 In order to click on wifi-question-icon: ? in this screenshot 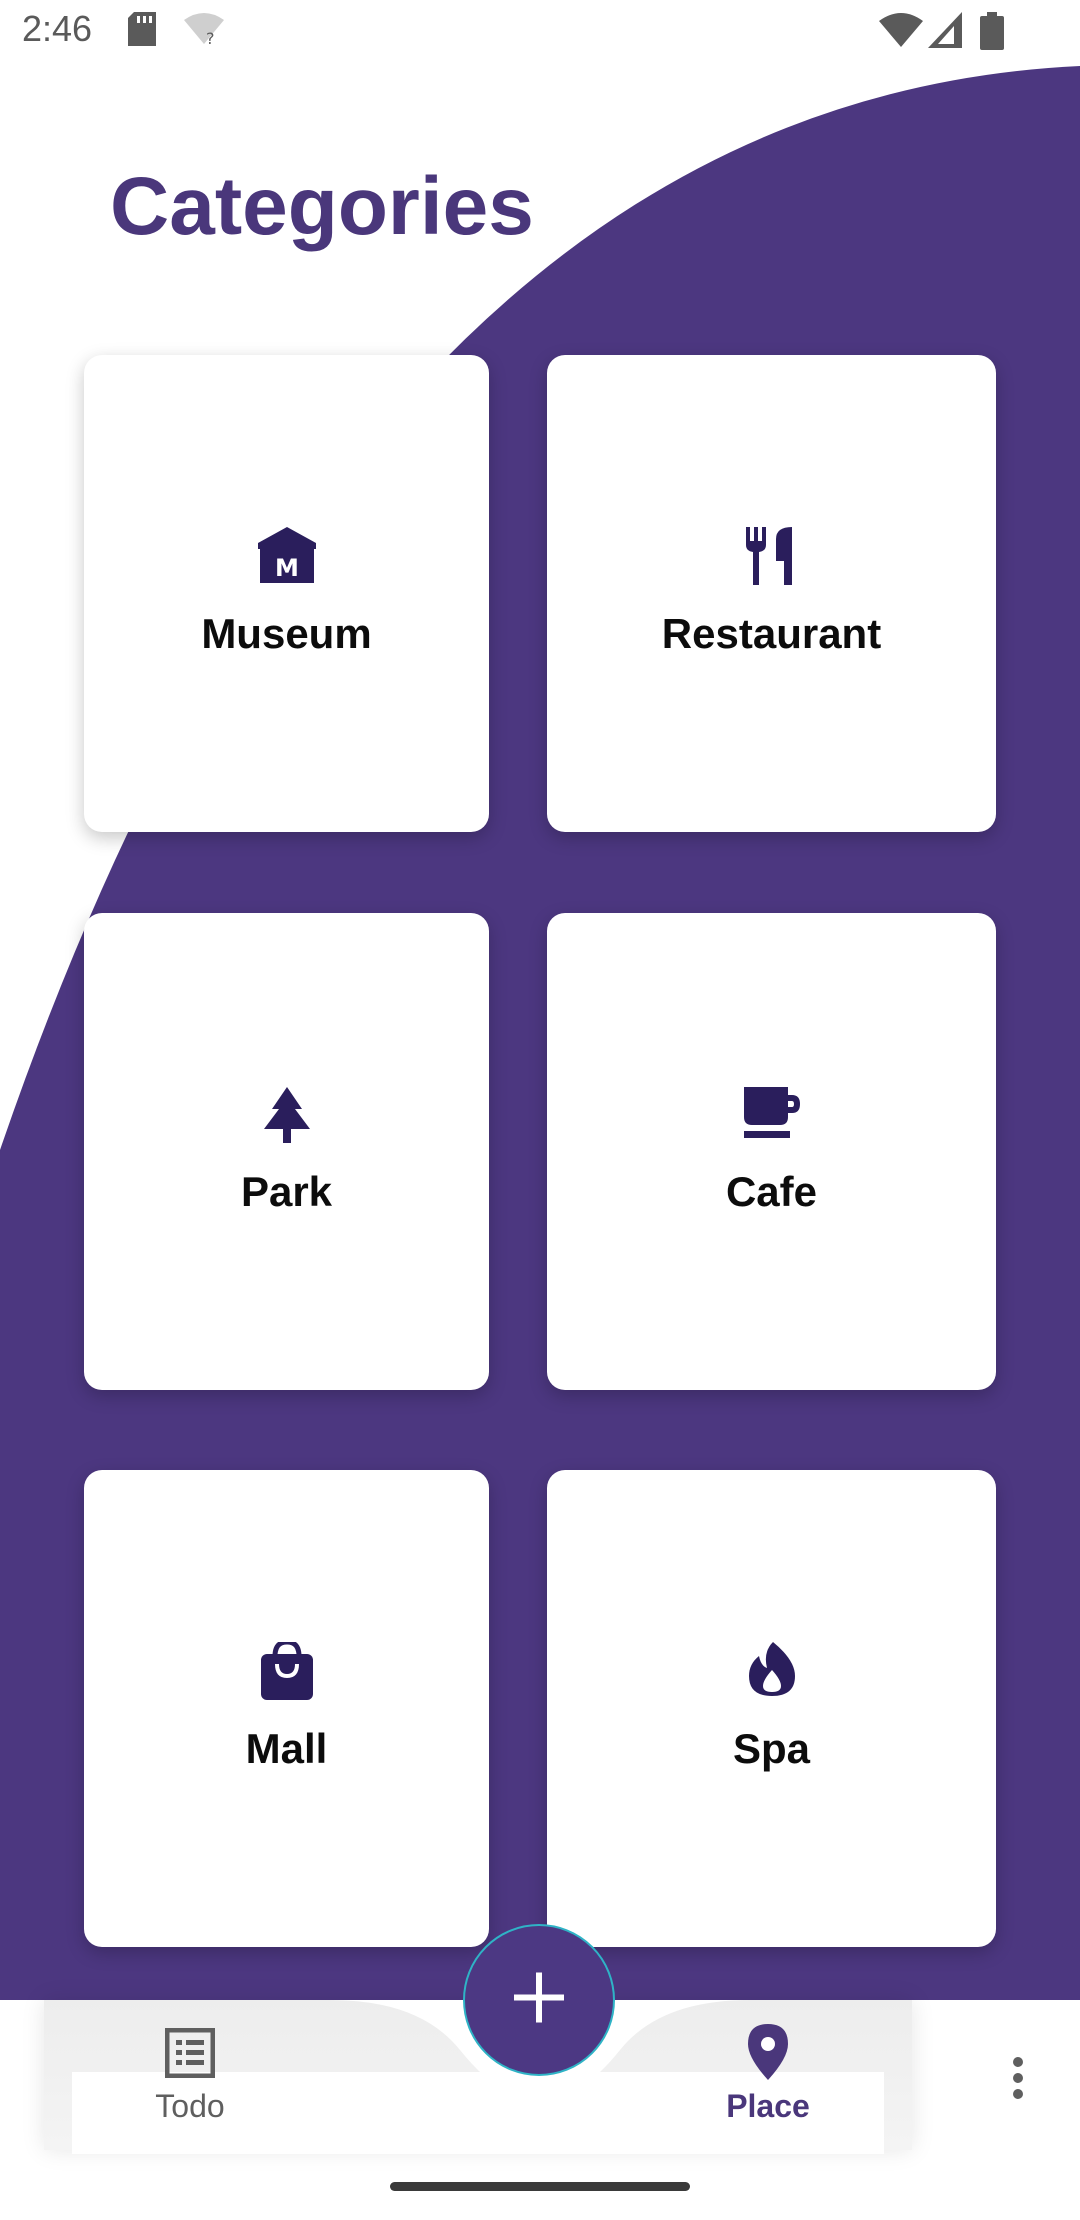, I will do `click(204, 31)`.